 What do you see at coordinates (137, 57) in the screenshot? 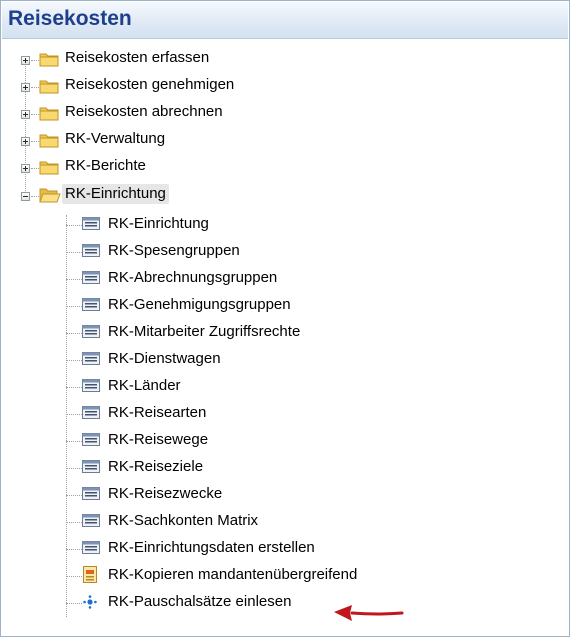
I see `tree-item-label: Reisekosten erfassen` at bounding box center [137, 57].